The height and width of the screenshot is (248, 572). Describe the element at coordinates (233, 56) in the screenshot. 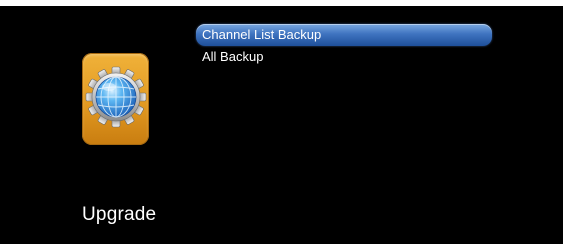

I see `menu-item-label: All Backup` at that location.